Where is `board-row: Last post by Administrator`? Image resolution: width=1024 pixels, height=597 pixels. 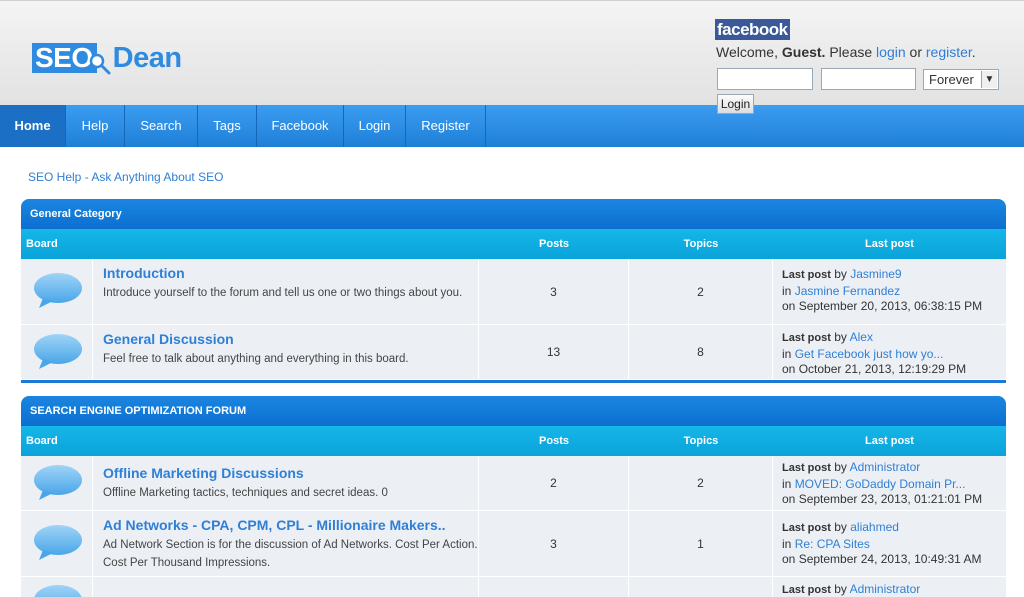
board-row: Last post by Administrator is located at coordinates (513, 587).